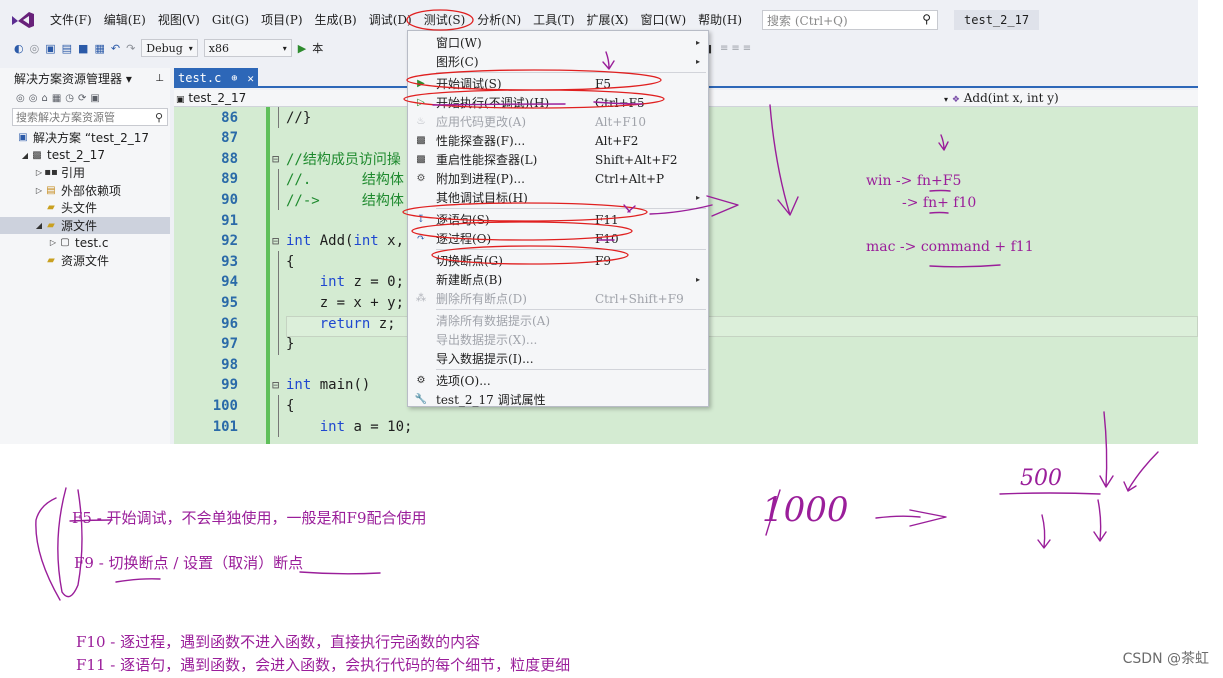 The height and width of the screenshot is (678, 1223). I want to click on search-input: 搜索 (Ctrl+Q) ⚲, so click(850, 20).